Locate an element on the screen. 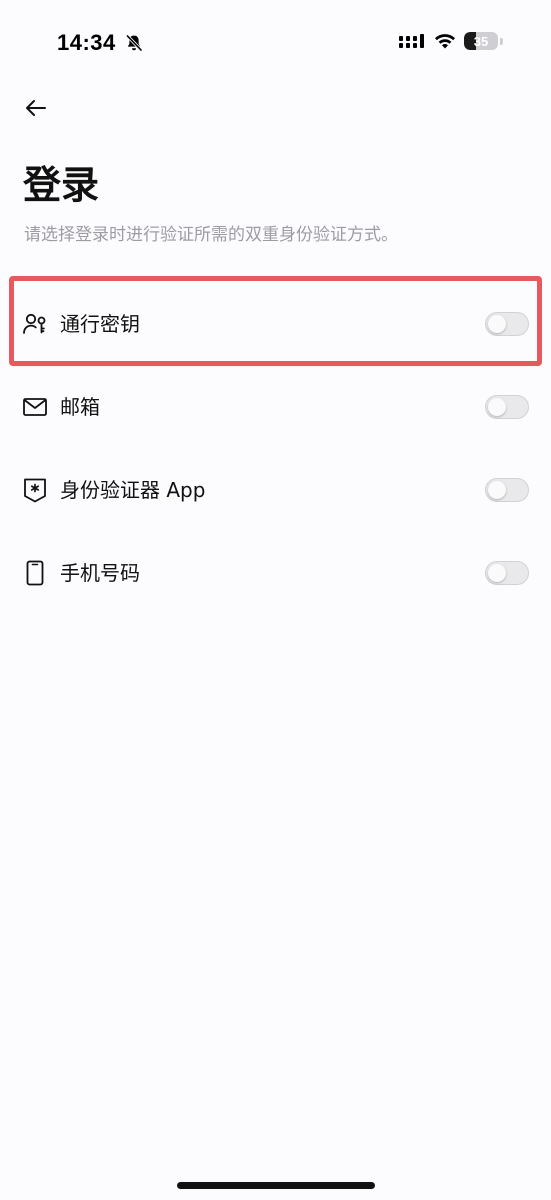 The image size is (551, 1200). passkey-person-icon is located at coordinates (34, 323).